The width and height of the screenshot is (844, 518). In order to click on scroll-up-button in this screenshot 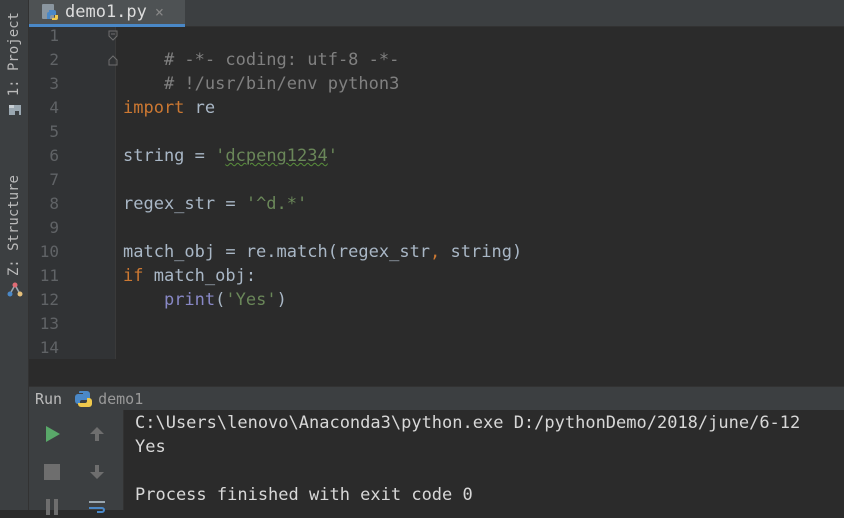, I will do `click(97, 434)`.